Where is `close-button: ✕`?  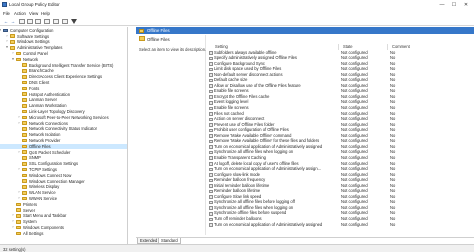 close-button: ✕ is located at coordinates (466, 5).